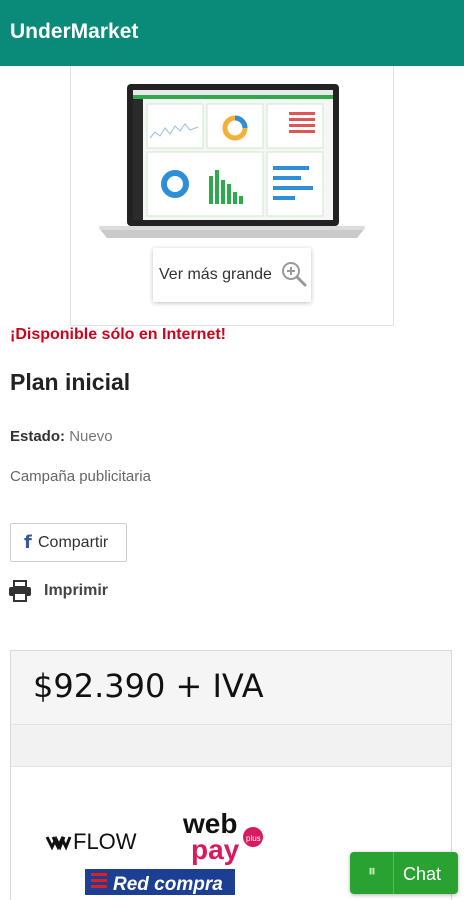  What do you see at coordinates (232, 33) in the screenshot?
I see `app-bar: UnderMarket` at bounding box center [232, 33].